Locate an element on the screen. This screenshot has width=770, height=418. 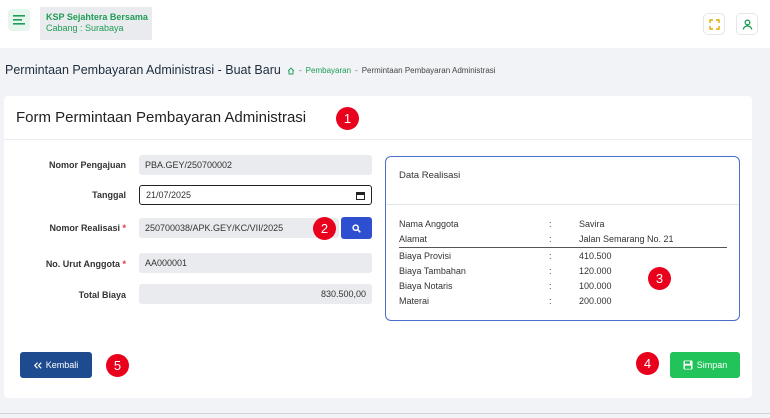
detail-key: Biaya Tambahan is located at coordinates (432, 271).